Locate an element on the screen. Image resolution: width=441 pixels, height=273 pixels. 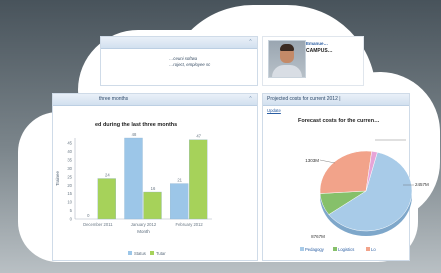
pie-data-label: 8767M is located at coordinates (318, 236).